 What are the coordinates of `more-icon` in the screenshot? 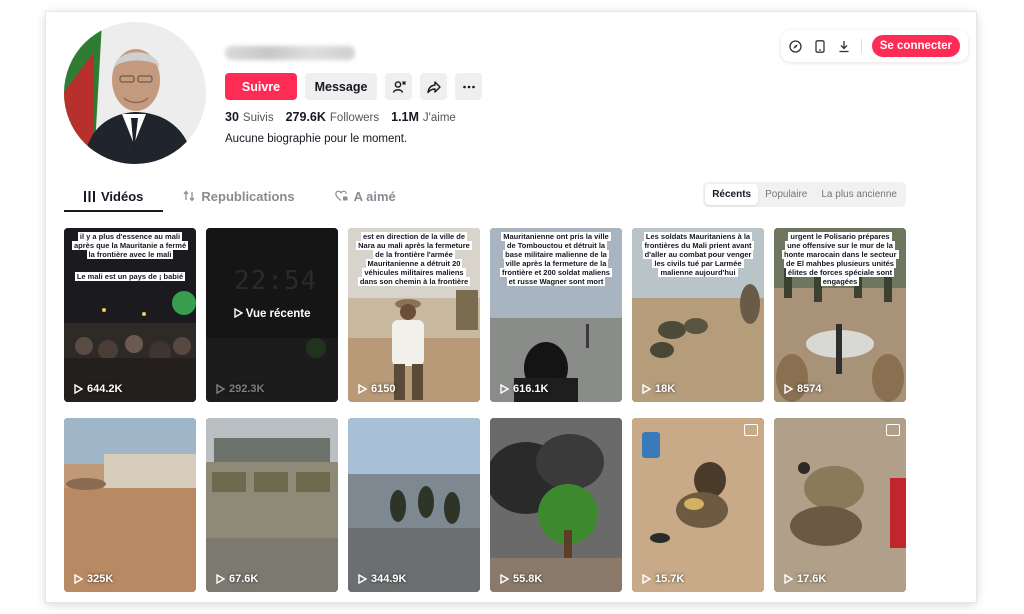 It's located at (468, 86).